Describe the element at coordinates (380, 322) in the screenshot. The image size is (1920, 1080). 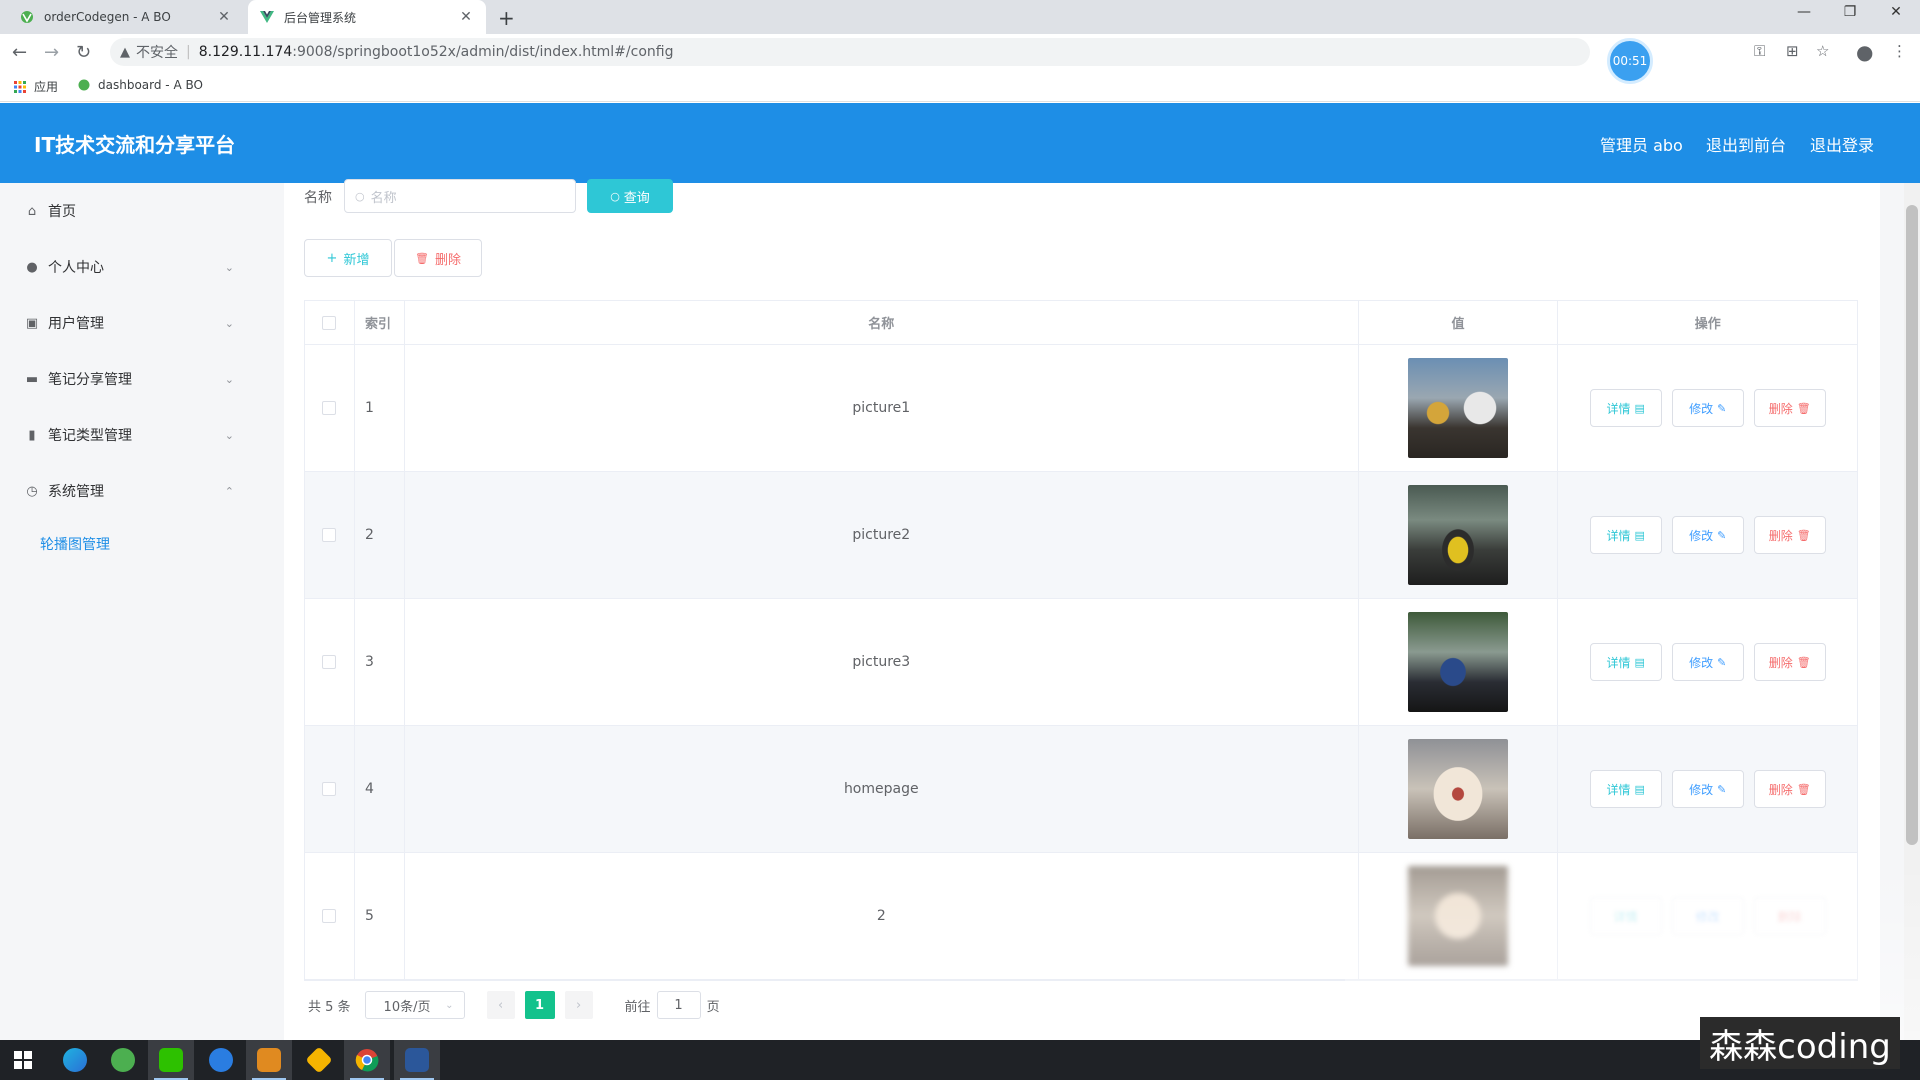
I see `header-index: 索引` at that location.